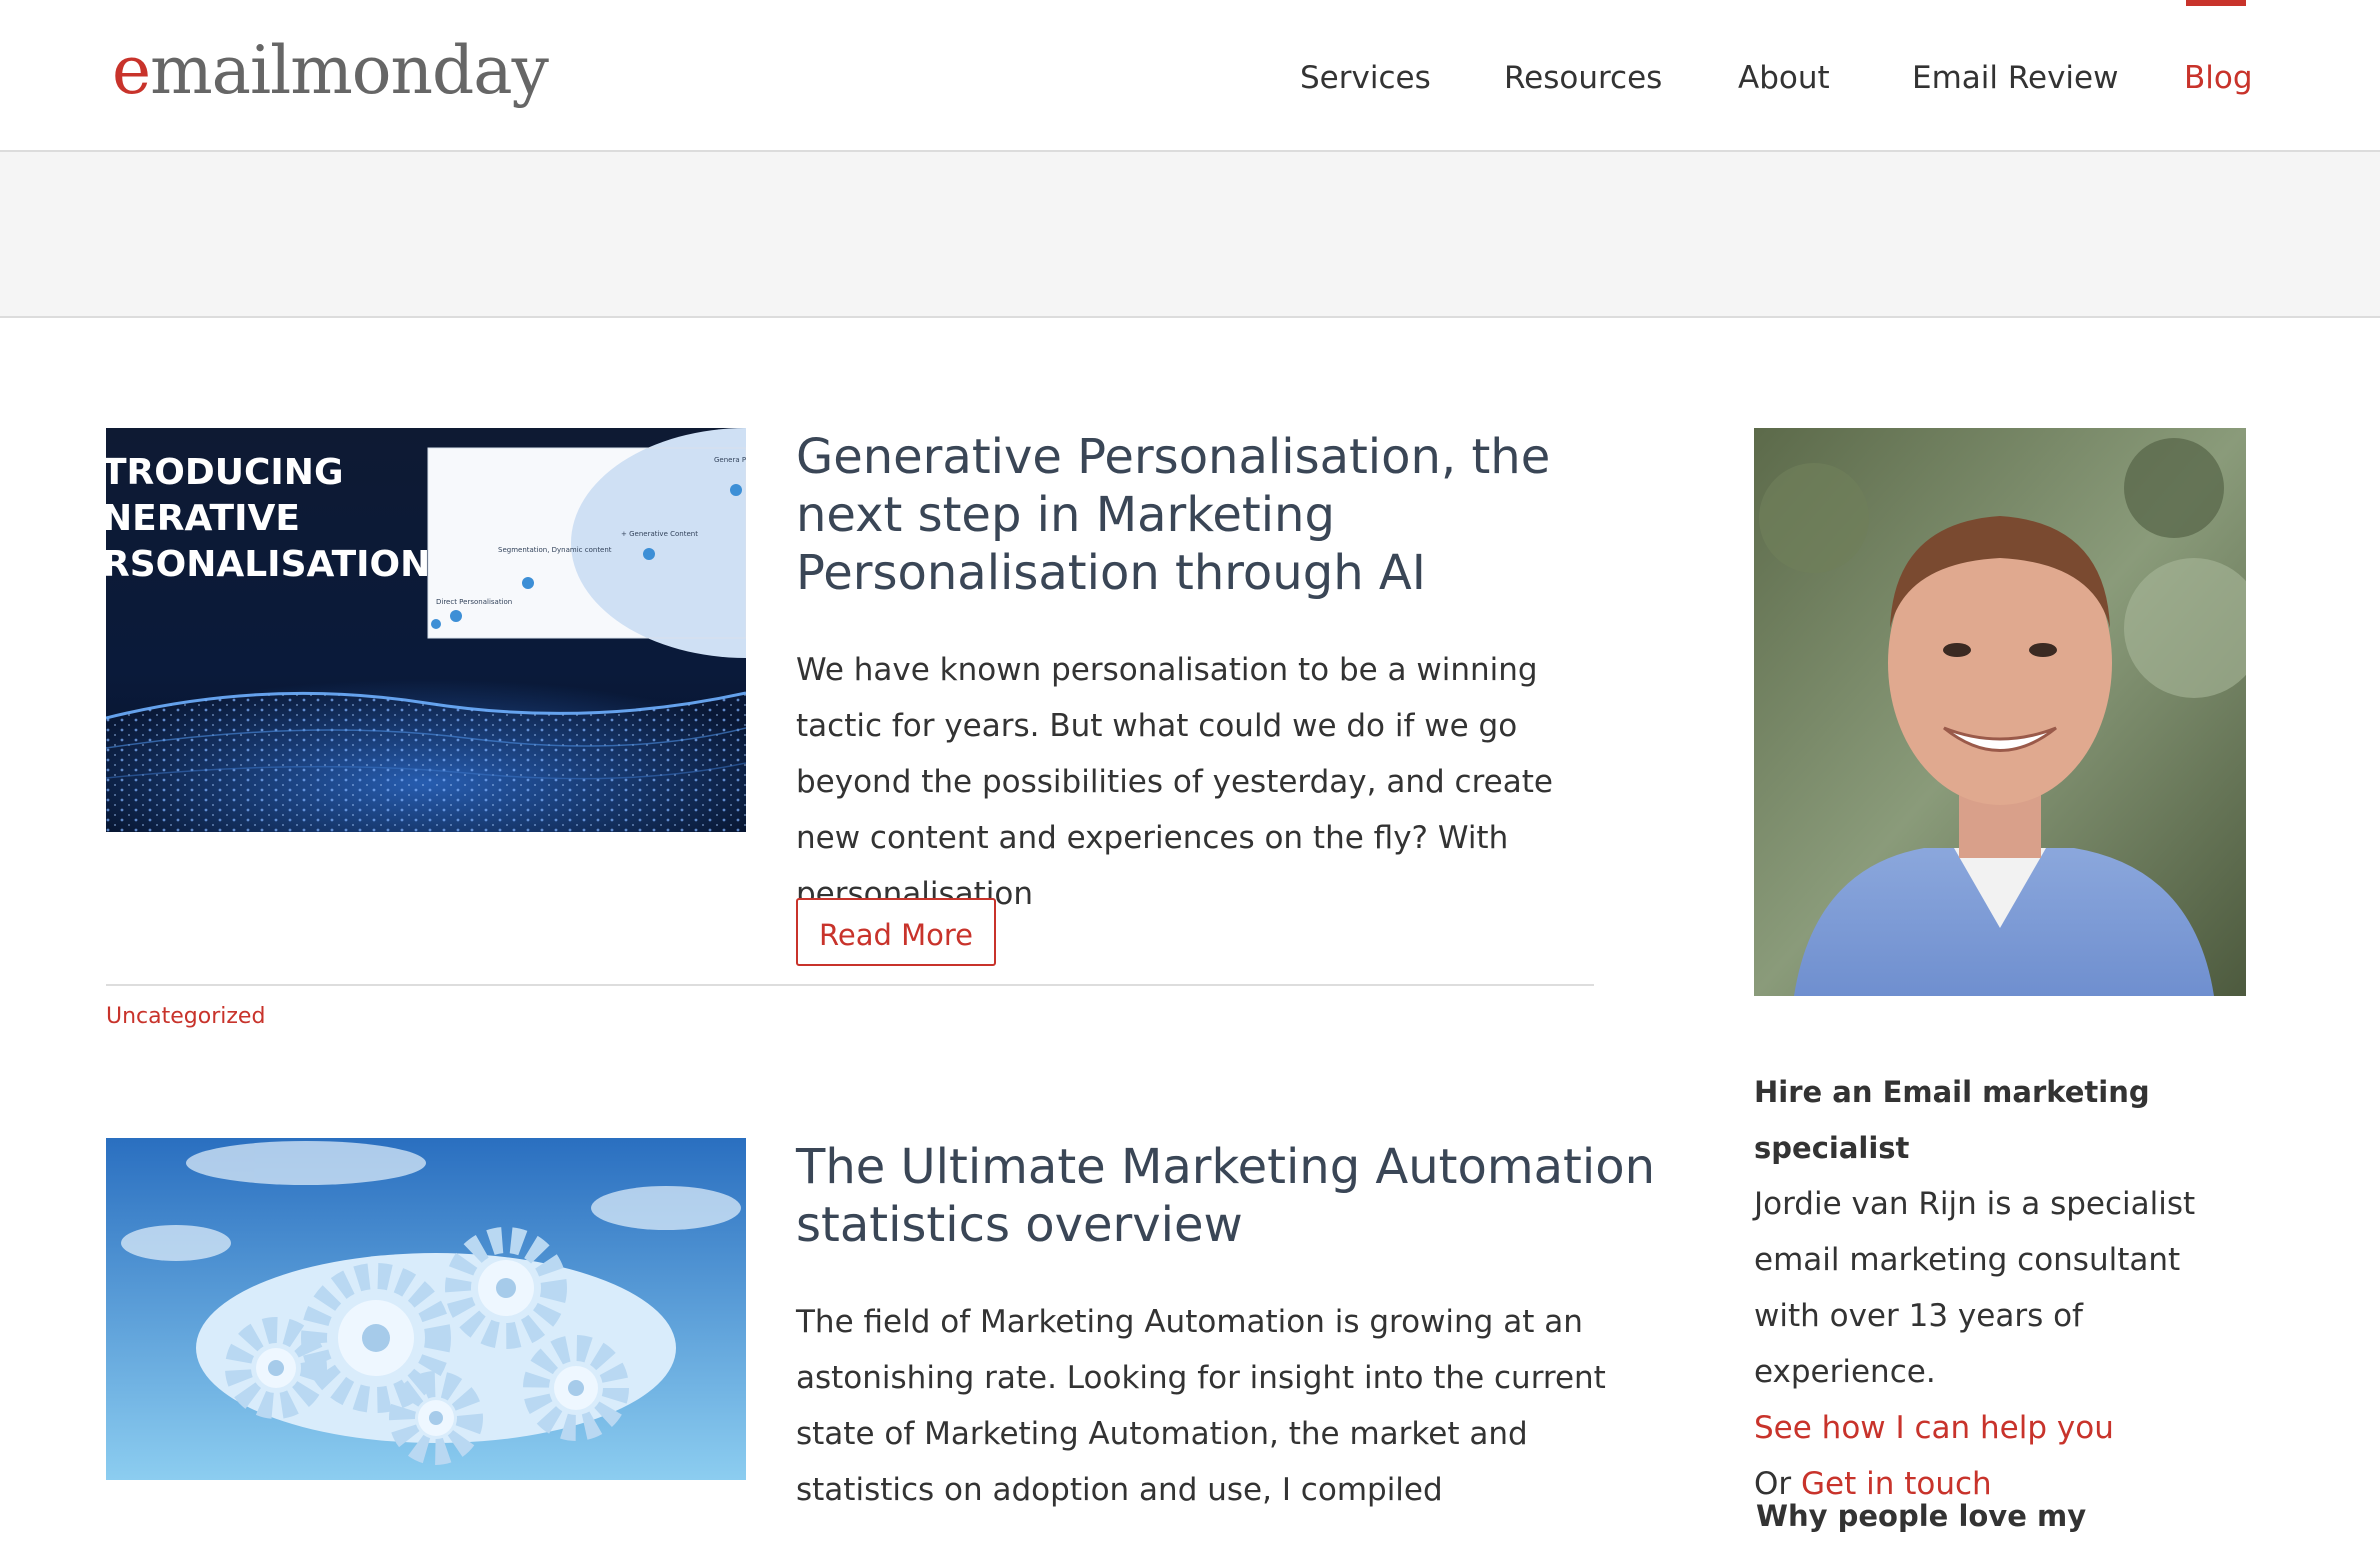 The width and height of the screenshot is (2380, 1544). Describe the element at coordinates (1952, 1120) in the screenshot. I see `sidebar-heading: Hire an Email marketing specialist` at that location.